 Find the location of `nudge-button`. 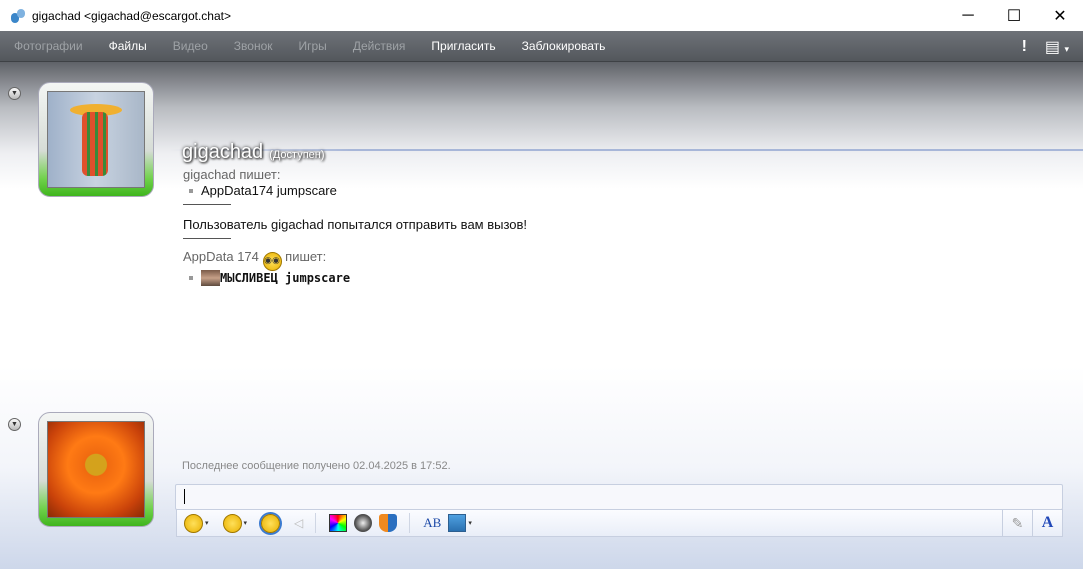

nudge-button is located at coordinates (271, 523).